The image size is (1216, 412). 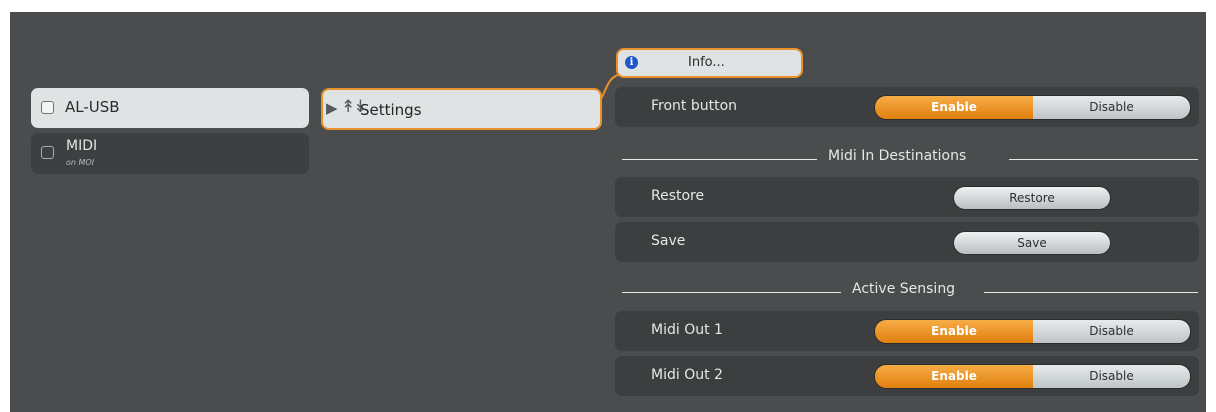 I want to click on front-button-enable: Enable, so click(x=954, y=107).